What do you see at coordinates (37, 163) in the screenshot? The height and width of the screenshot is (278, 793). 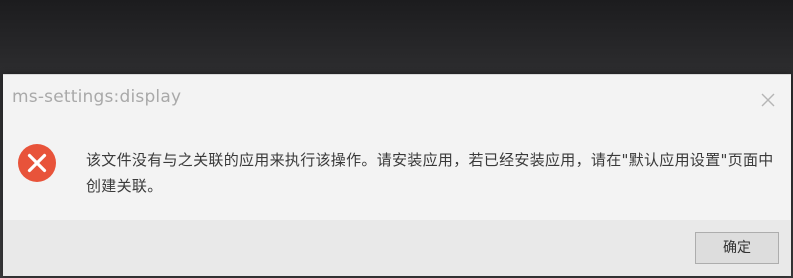 I see `error-icon` at bounding box center [37, 163].